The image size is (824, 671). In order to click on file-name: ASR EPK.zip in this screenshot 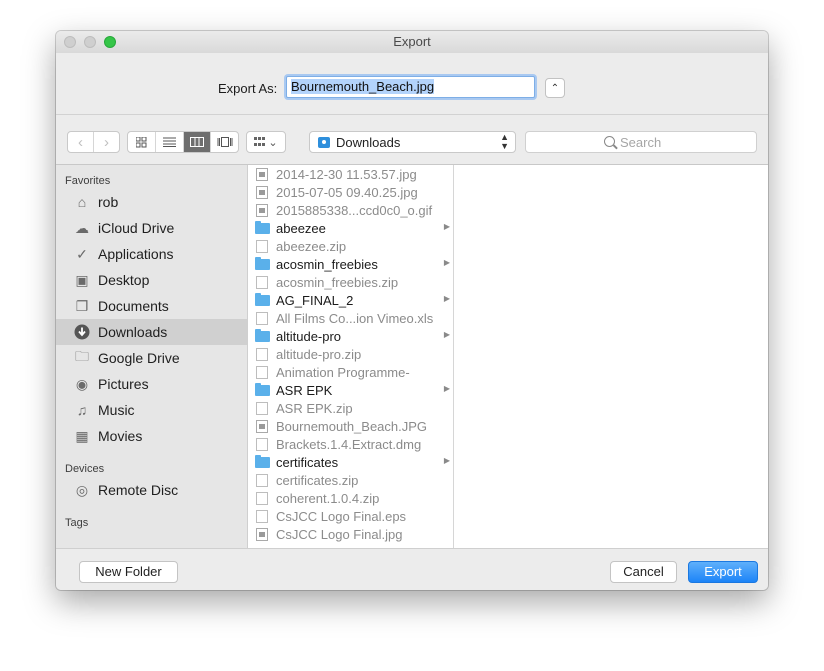, I will do `click(314, 408)`.